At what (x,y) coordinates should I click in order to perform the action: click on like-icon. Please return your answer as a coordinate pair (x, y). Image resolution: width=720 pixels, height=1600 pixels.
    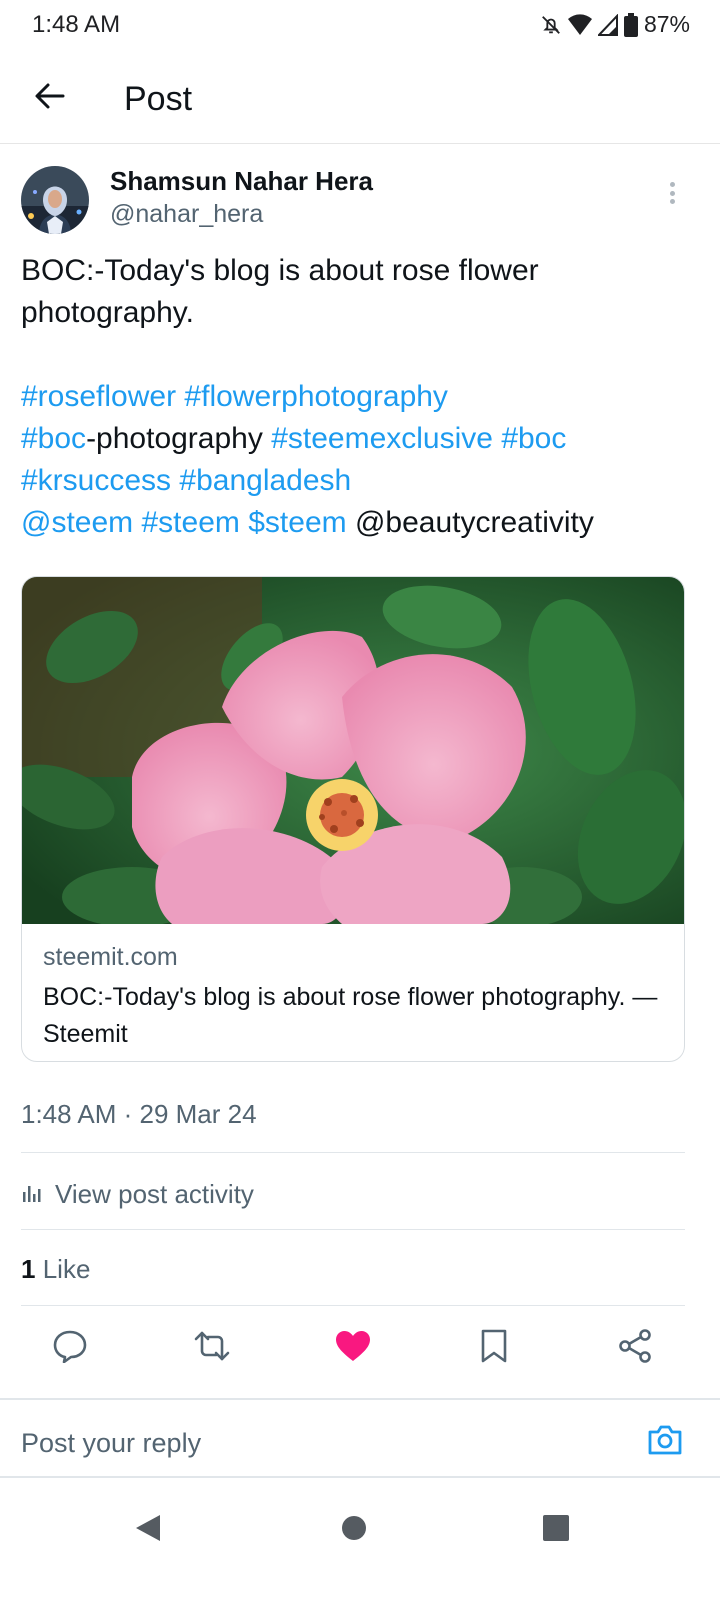
    Looking at the image, I should click on (353, 1348).